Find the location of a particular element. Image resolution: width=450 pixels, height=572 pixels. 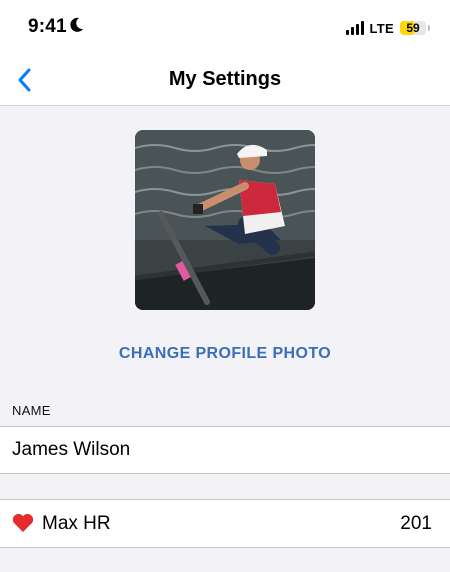

signal-icon is located at coordinates (354, 28).